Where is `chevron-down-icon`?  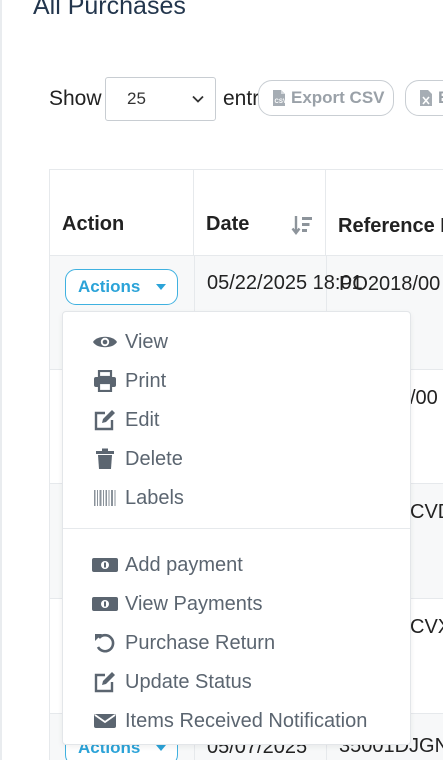
chevron-down-icon is located at coordinates (198, 99).